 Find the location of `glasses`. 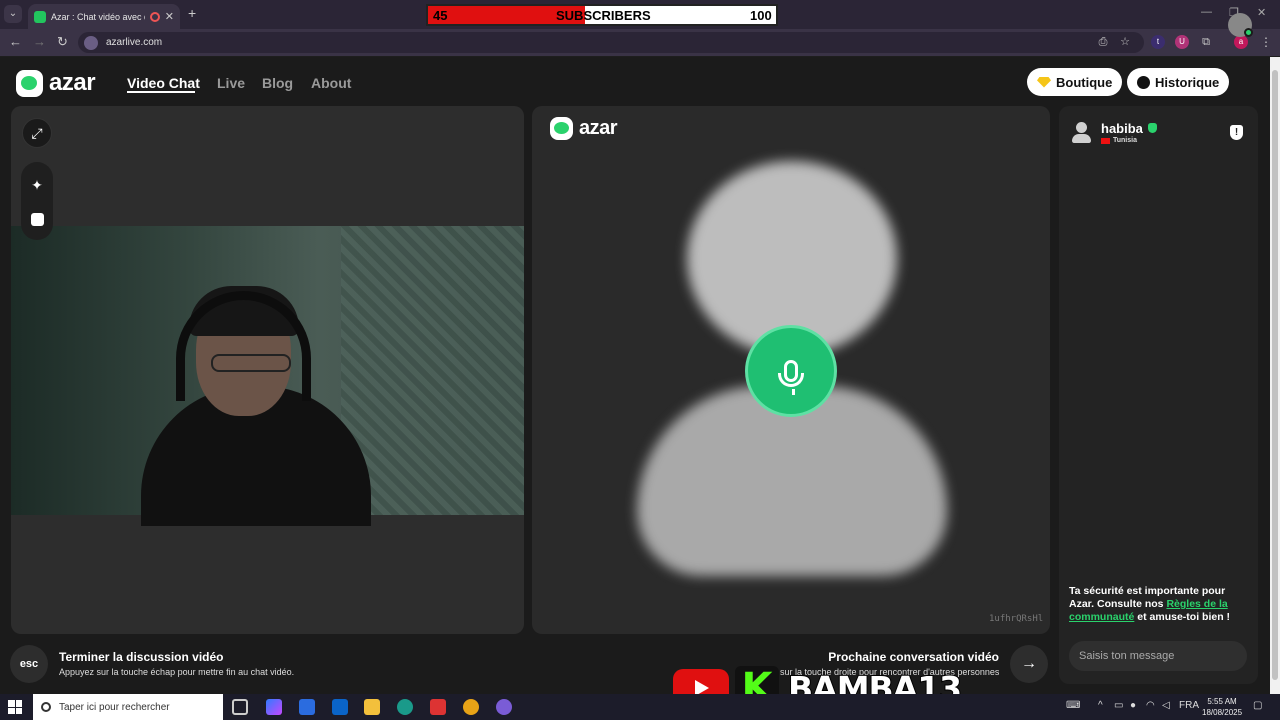

glasses is located at coordinates (251, 363).